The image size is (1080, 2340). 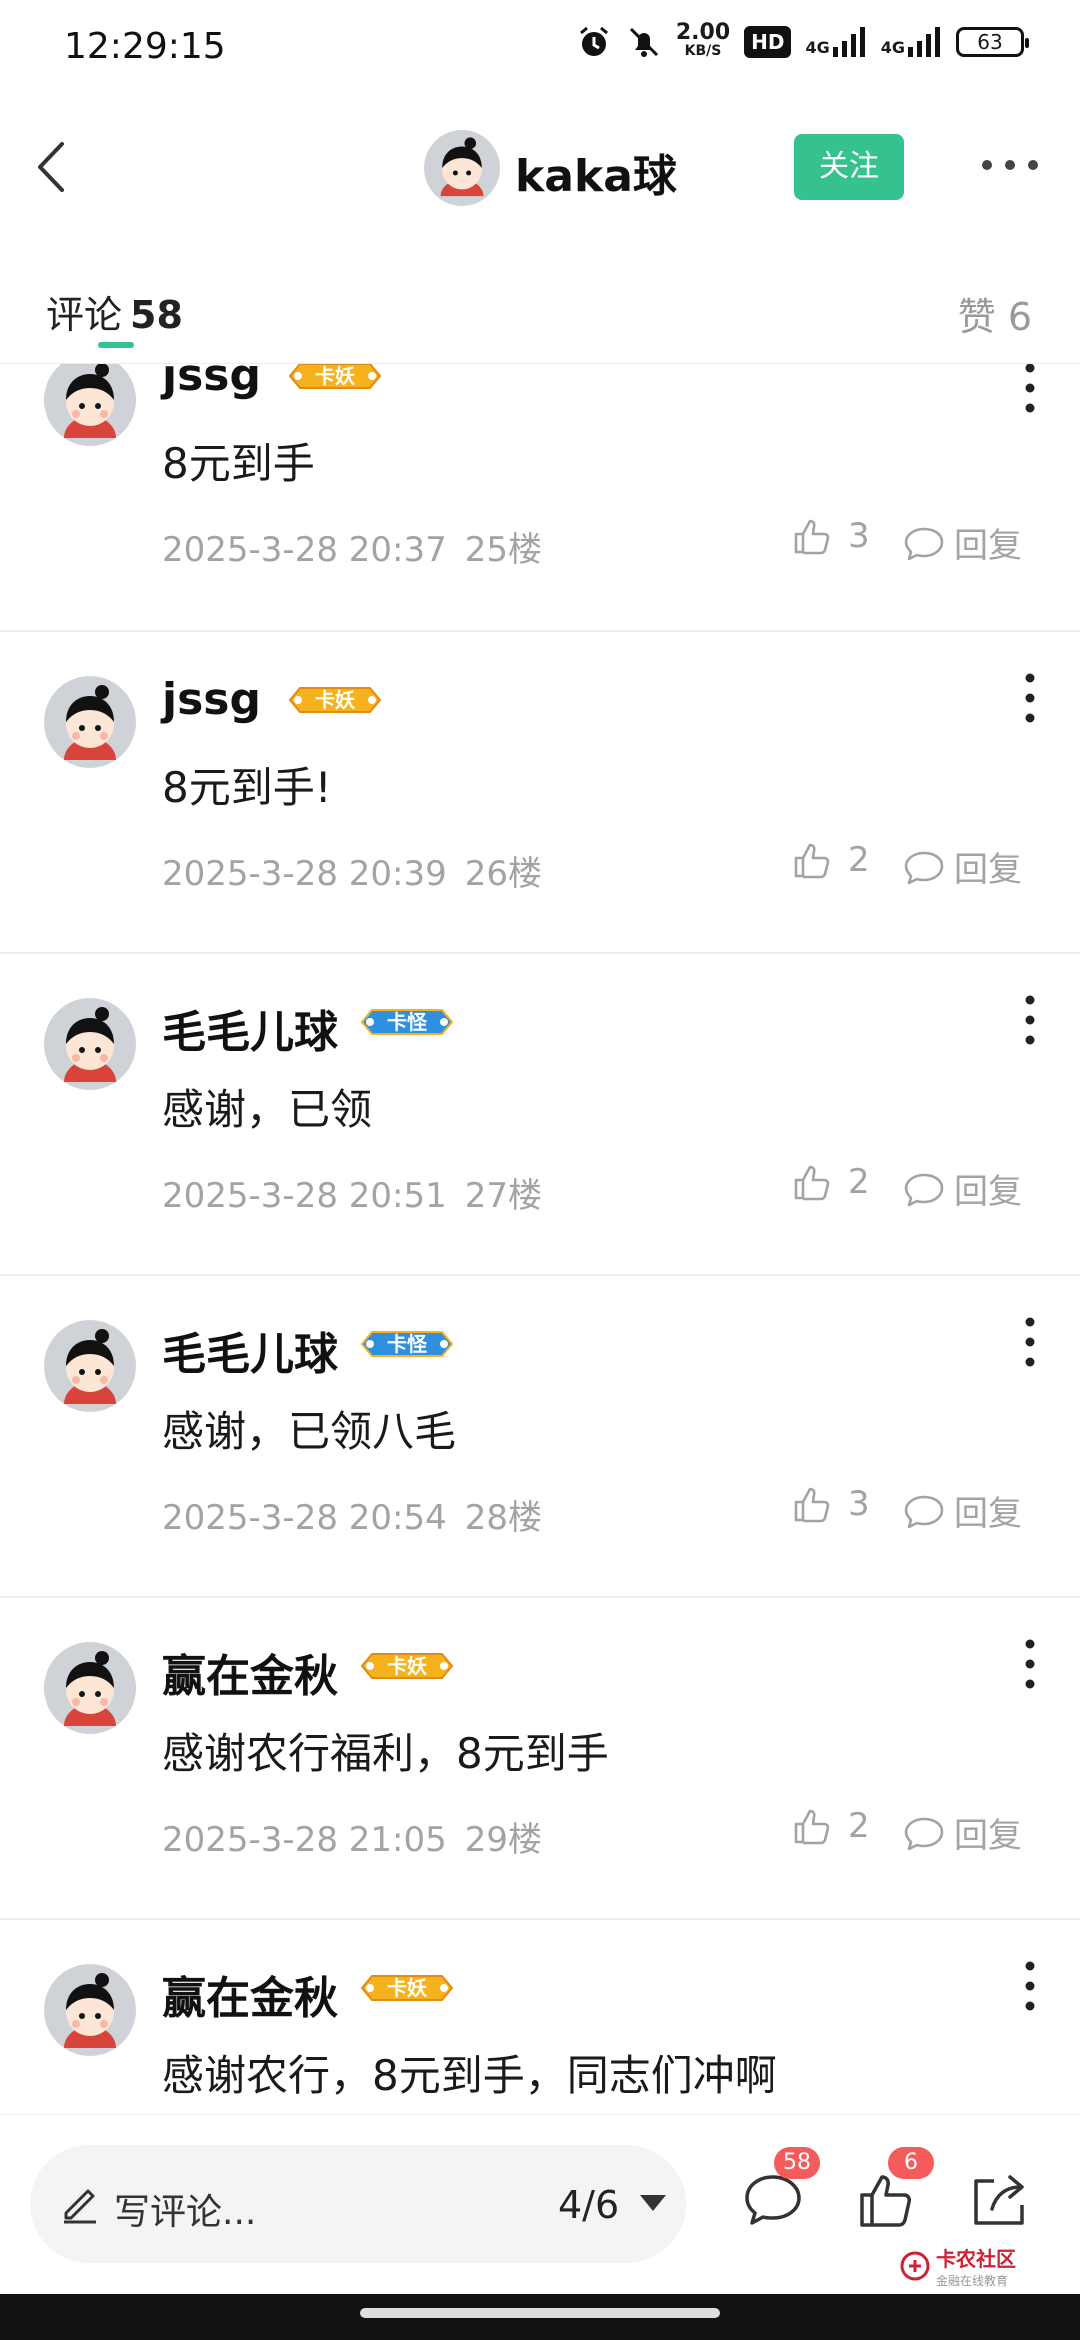 I want to click on comment-meta: 2025-3-28 21:05 29楼, so click(x=361, y=1836).